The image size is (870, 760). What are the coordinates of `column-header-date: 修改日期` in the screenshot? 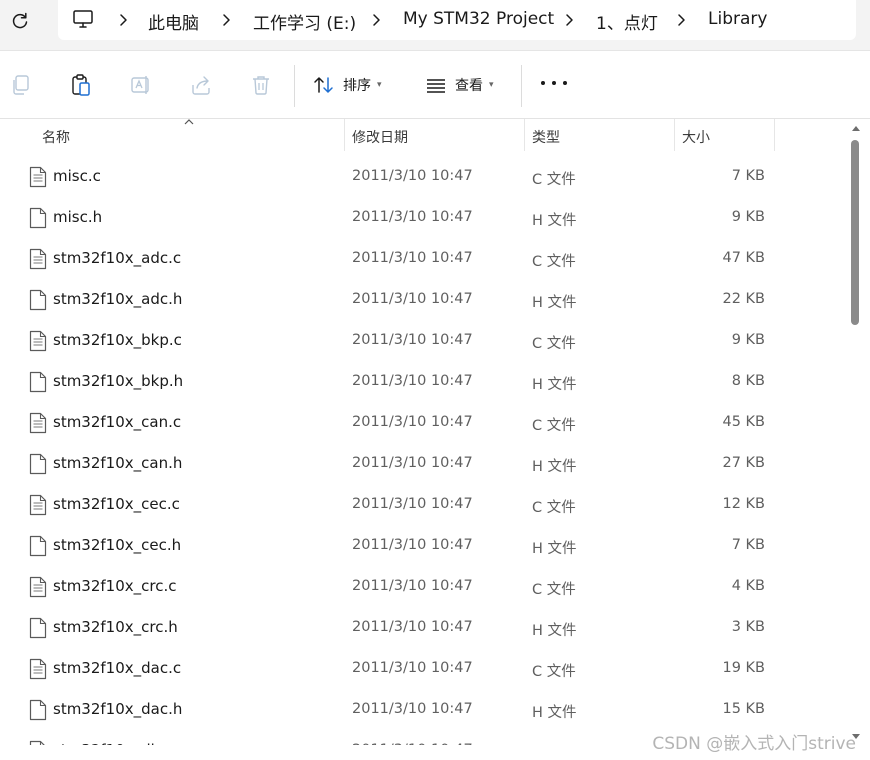 It's located at (380, 137).